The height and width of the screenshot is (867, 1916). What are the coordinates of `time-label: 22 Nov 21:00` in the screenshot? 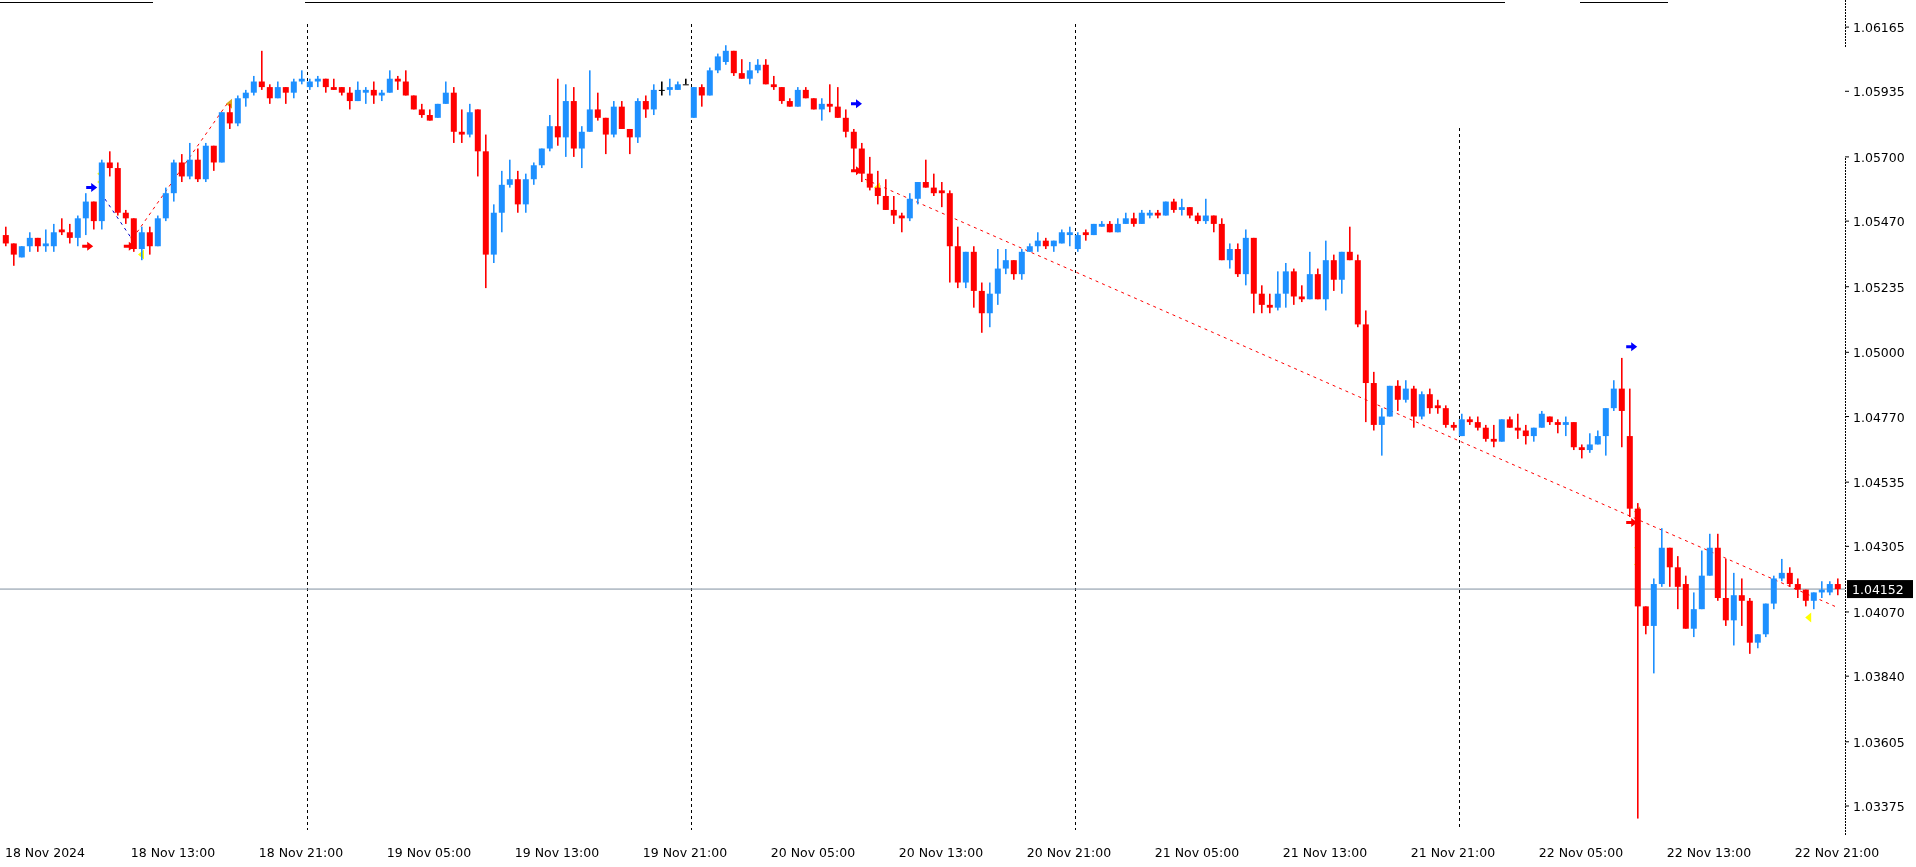 It's located at (1837, 852).